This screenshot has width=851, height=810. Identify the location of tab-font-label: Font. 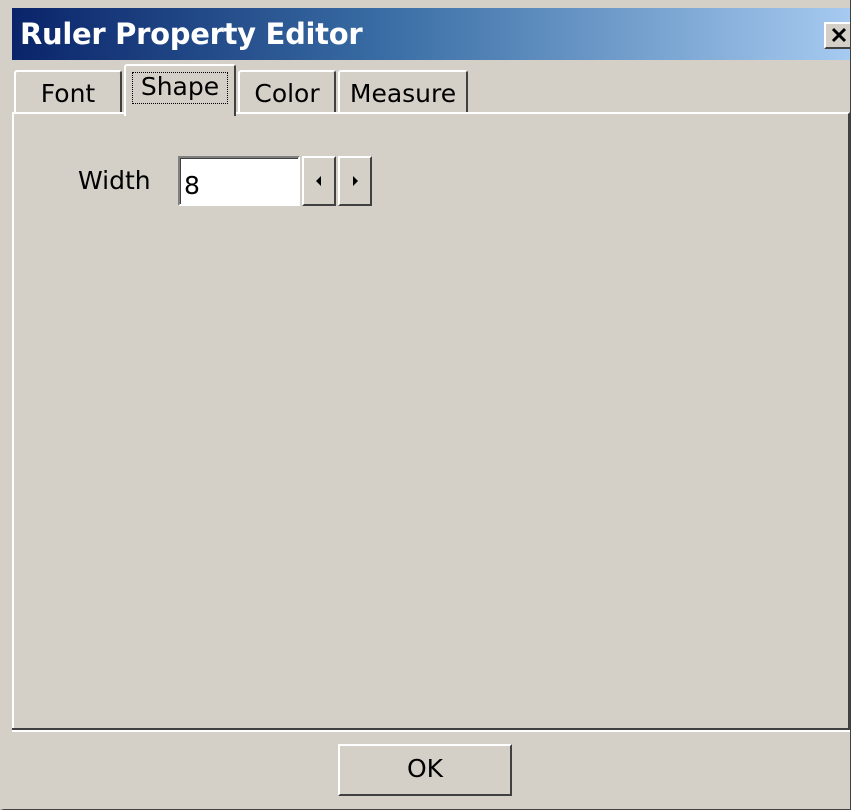
(68, 93).